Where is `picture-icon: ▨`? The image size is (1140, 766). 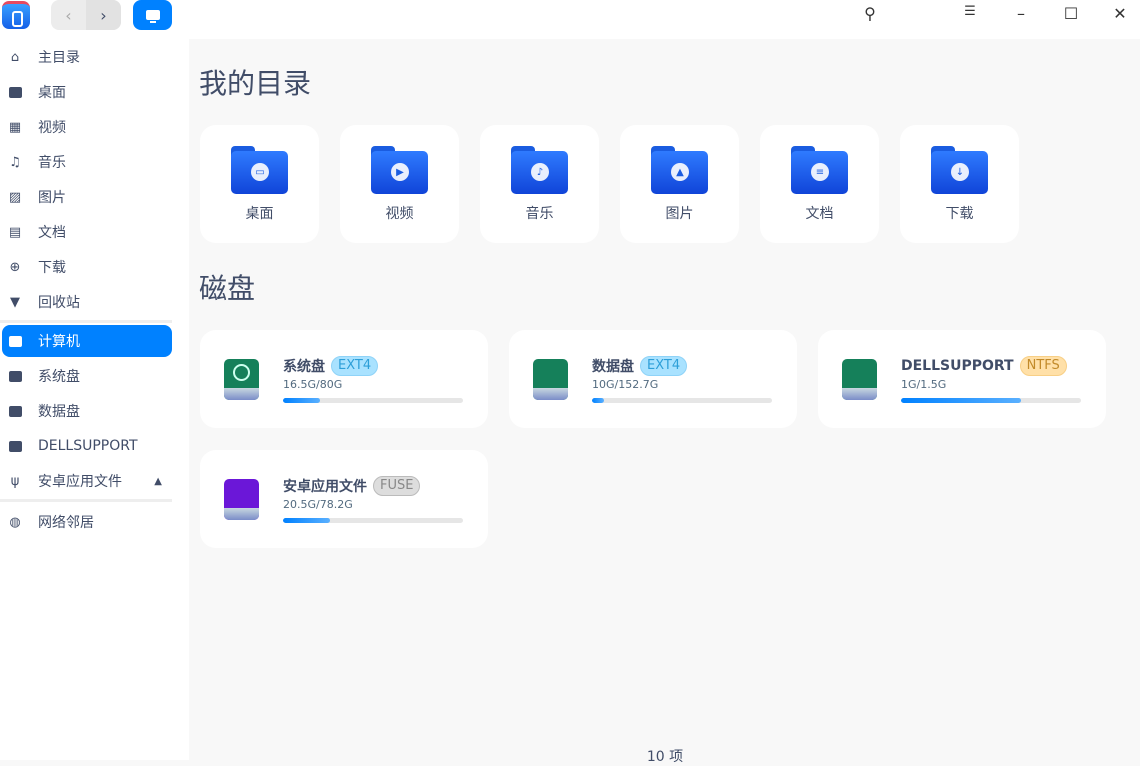
picture-icon: ▨ is located at coordinates (15, 197).